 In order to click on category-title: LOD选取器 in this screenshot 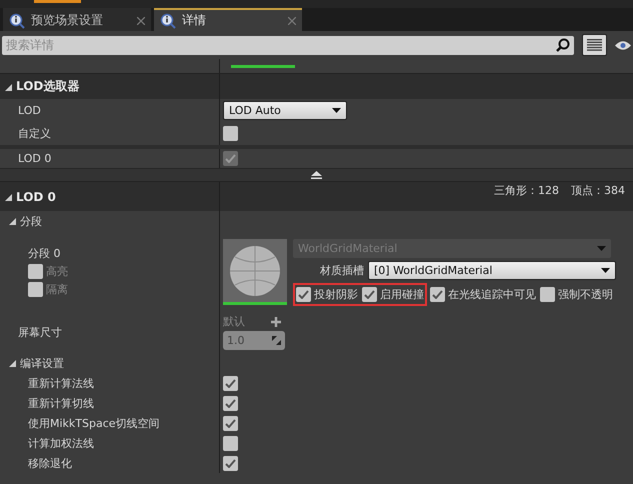, I will do `click(48, 86)`.